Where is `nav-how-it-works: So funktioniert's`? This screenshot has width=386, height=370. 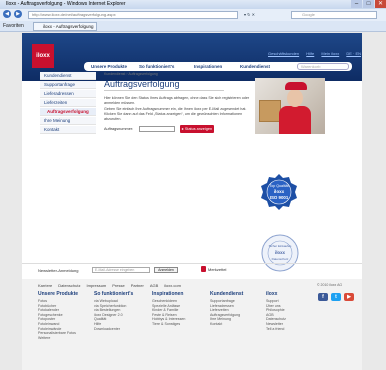
nav-how-it-works: So funktioniert's is located at coordinates (156, 66).